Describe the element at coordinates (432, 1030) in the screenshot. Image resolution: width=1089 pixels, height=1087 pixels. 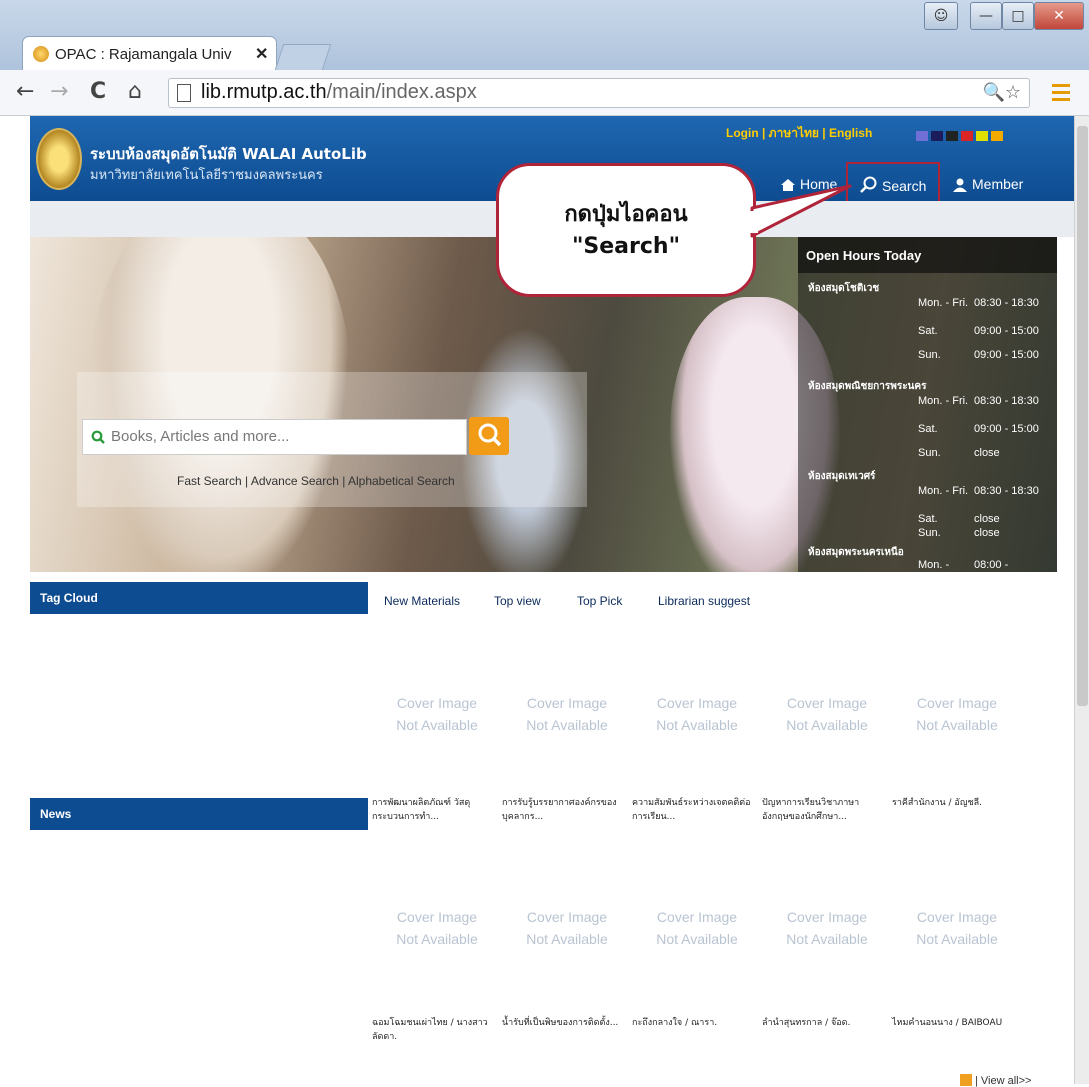
I see `book-title: ฉอมโฉมชนเผ่าไทย / นางสาวลัดดา.` at that location.